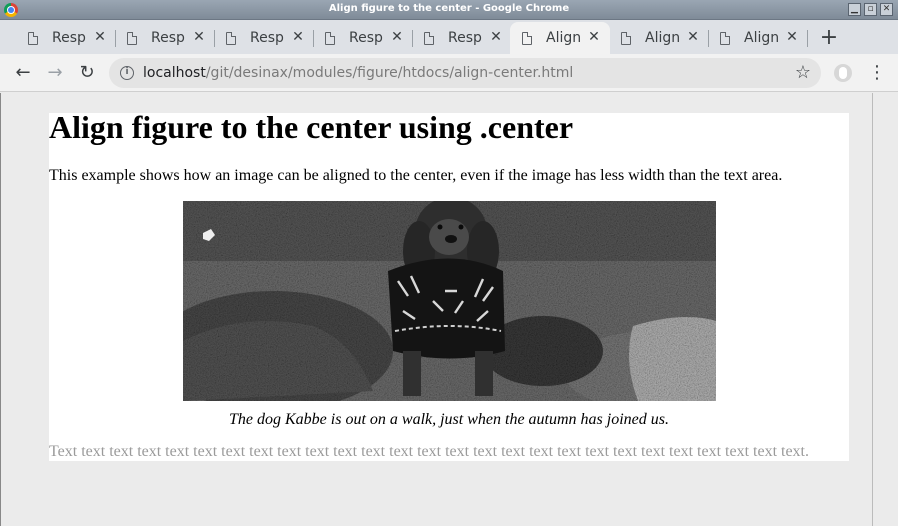  Describe the element at coordinates (87, 73) in the screenshot. I see `reload-icon: ↻` at that location.